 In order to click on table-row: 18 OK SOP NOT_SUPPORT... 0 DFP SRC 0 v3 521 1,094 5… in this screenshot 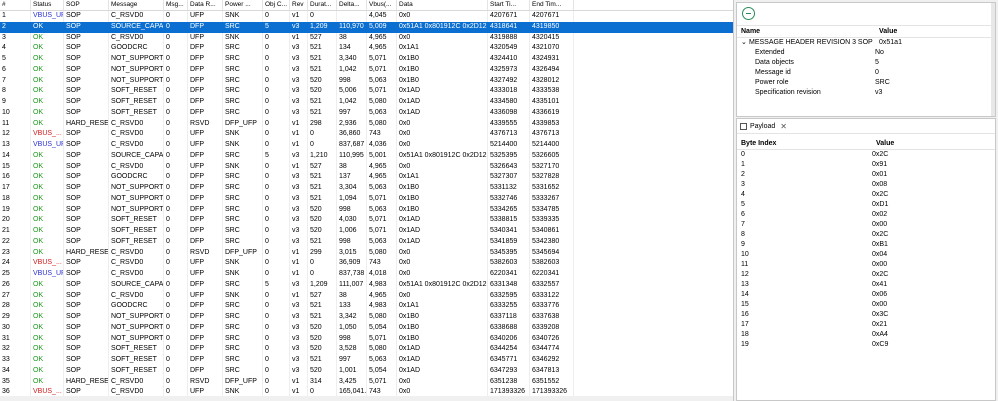, I will do `click(366, 199)`.